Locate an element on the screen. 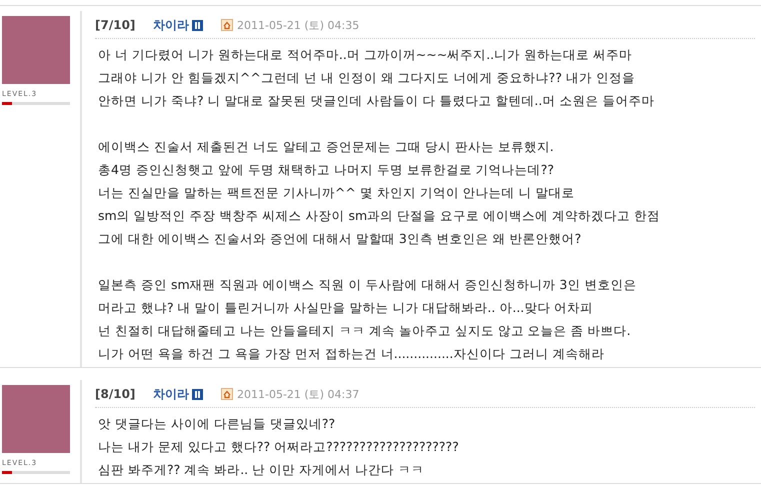  comment-line: 너는 진실만을 말하는 팩트전문 기사니까^^ 몇 차인지 기억이 안나는데 니 말대로 is located at coordinates (337, 193).